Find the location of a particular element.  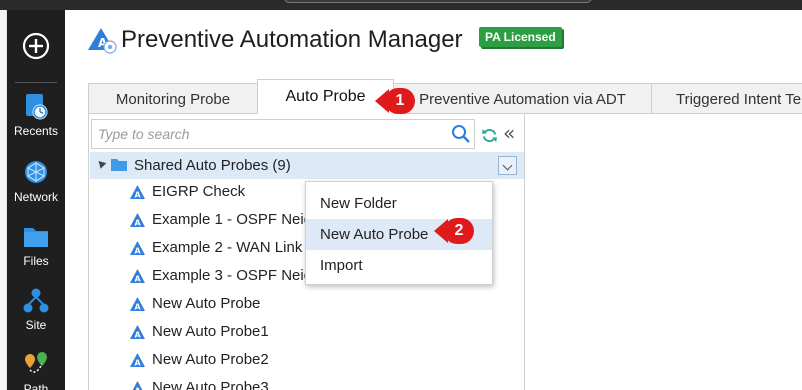

address-bar-edge is located at coordinates (438, 1).